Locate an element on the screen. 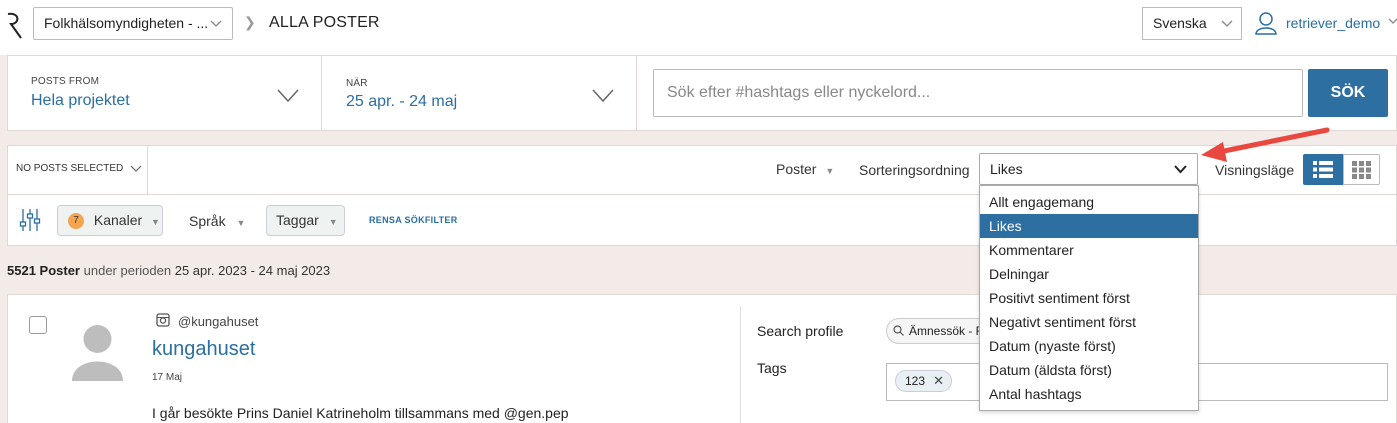 Image resolution: width=1397 pixels, height=423 pixels. search-button: SÖK is located at coordinates (1348, 93).